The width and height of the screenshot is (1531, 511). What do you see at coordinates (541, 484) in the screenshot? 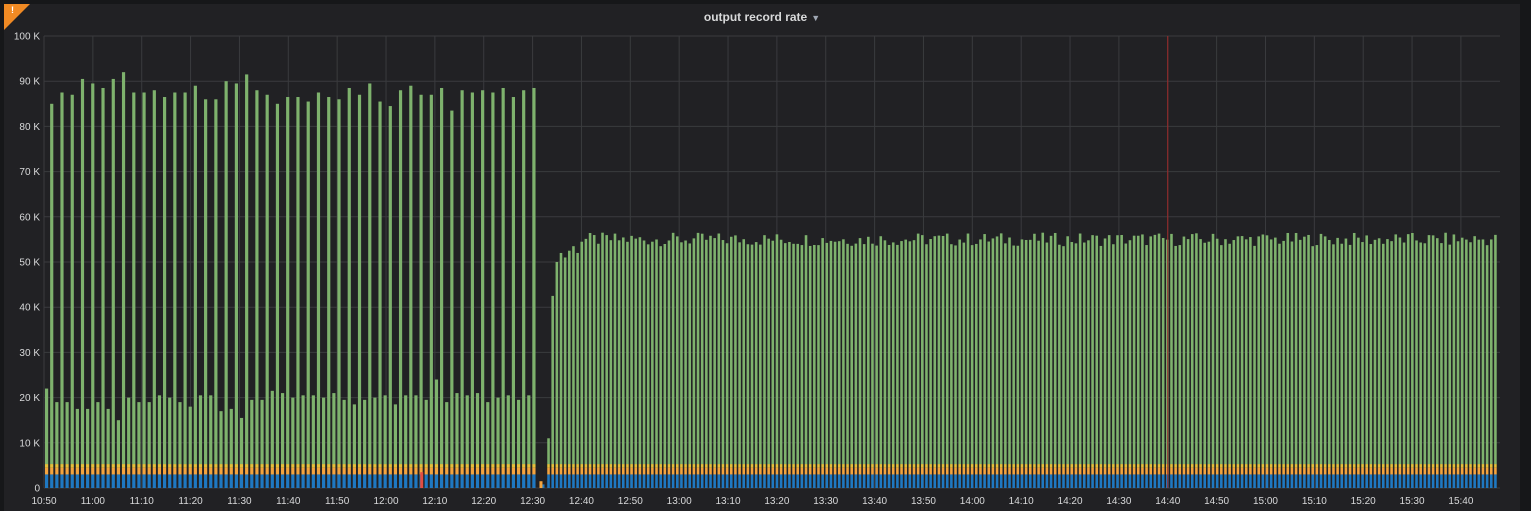
I see `gap-bar` at bounding box center [541, 484].